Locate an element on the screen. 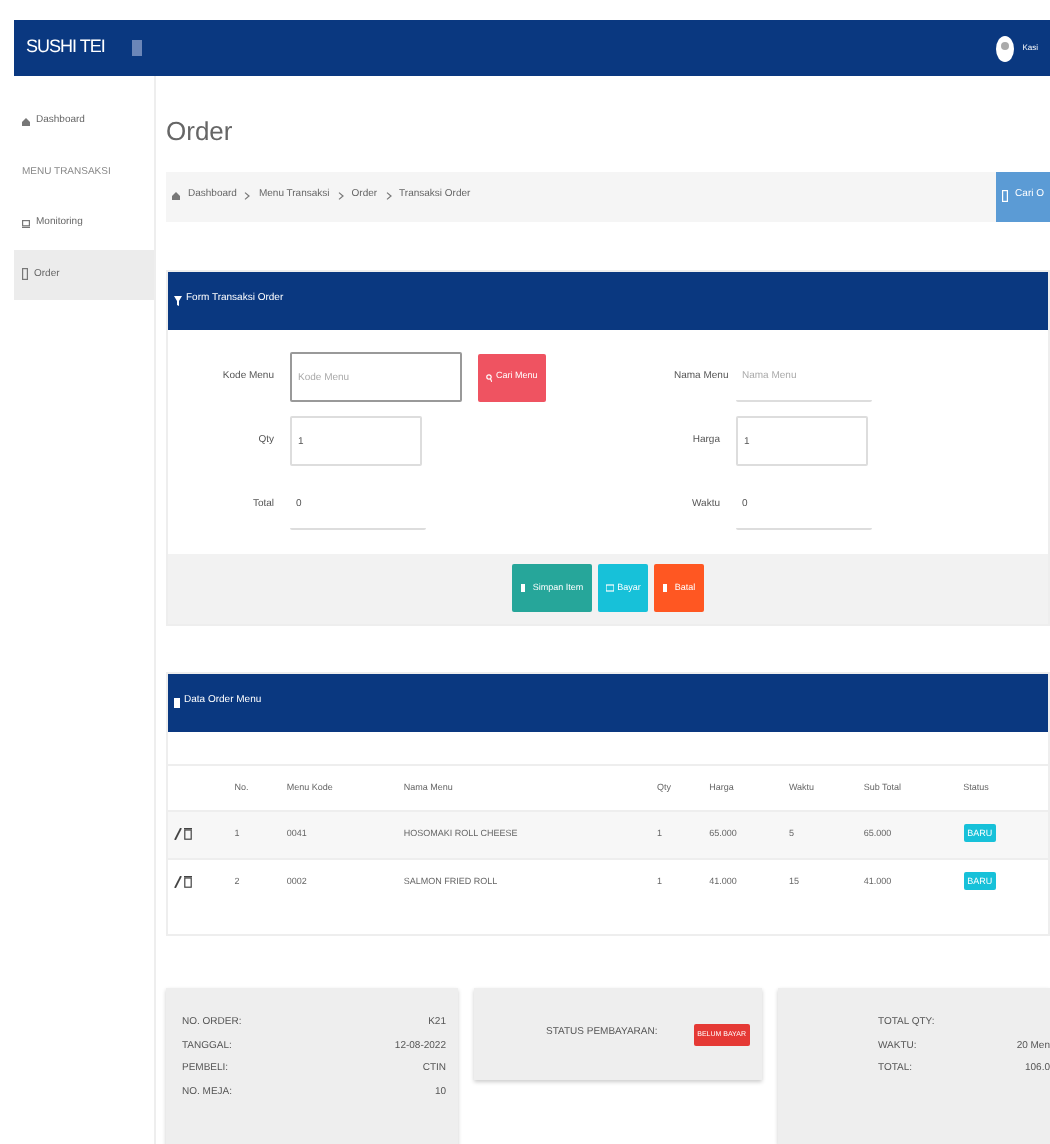 The image size is (1050, 1144). avatar-icon is located at coordinates (1005, 48).